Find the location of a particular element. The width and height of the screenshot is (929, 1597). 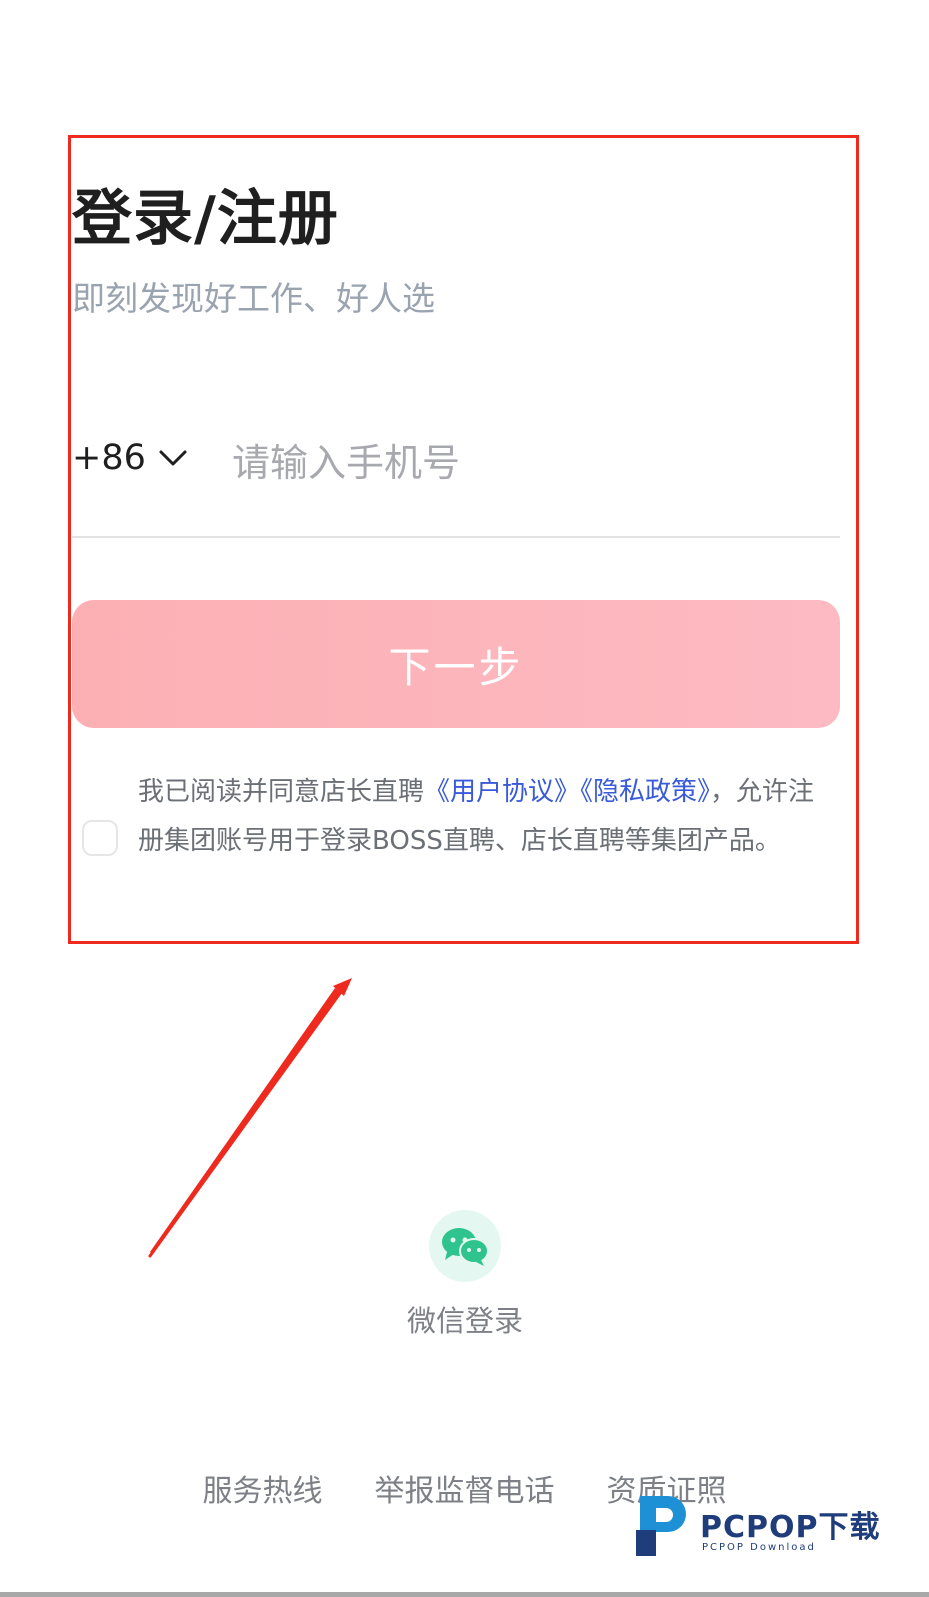

phone-number-input is located at coordinates (532, 463).